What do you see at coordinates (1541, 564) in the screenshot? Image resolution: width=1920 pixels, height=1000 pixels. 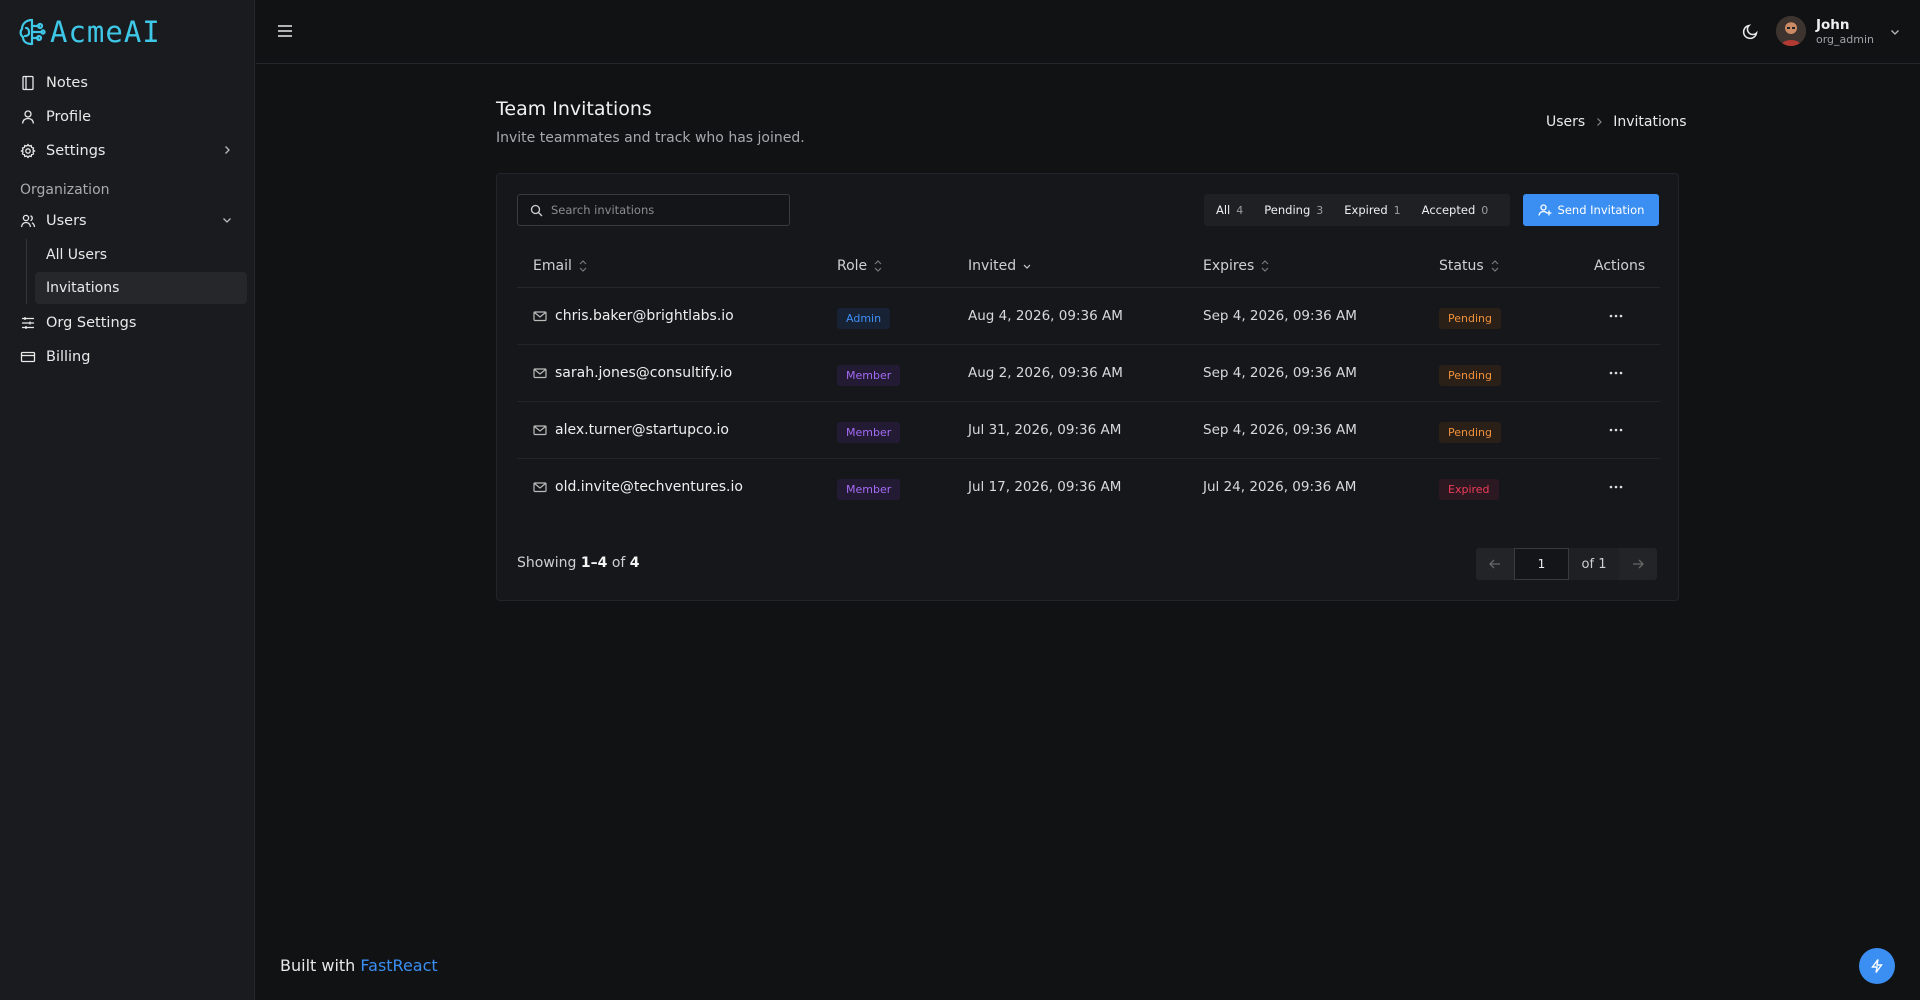 I see `page-number-input` at bounding box center [1541, 564].